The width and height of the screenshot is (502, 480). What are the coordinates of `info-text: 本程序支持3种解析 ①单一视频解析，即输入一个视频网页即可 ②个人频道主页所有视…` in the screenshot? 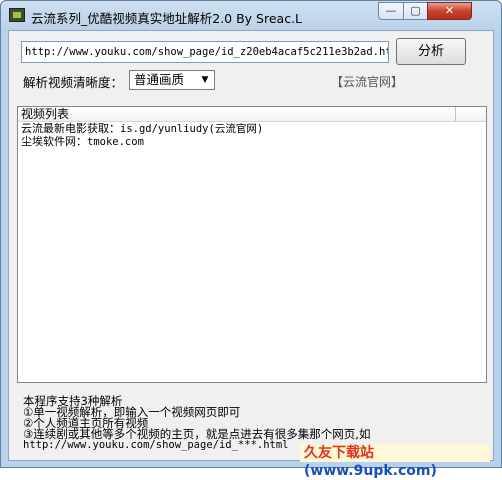 It's located at (255, 423).